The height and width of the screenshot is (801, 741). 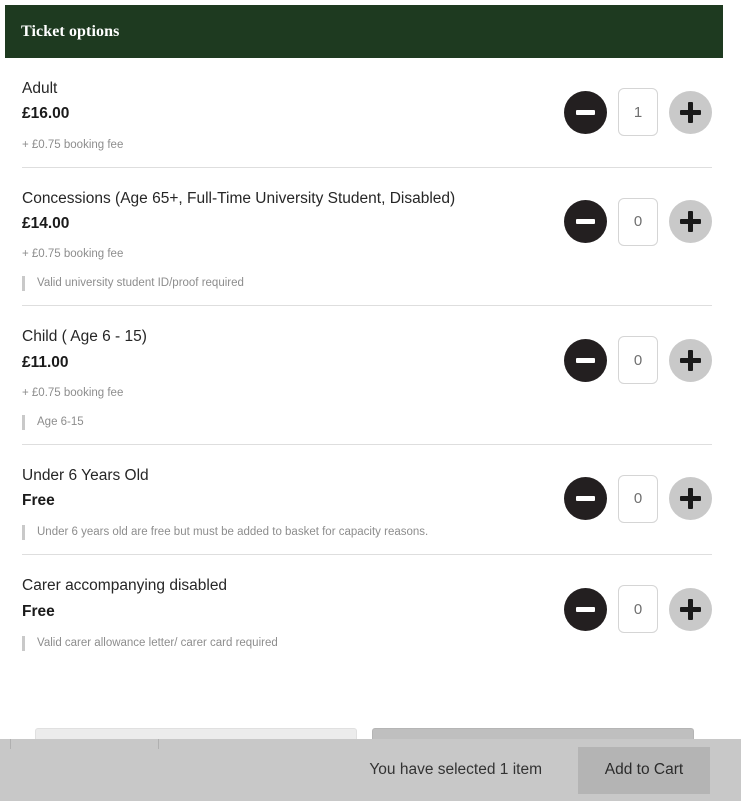 I want to click on ticket-price: £11.00, so click(x=45, y=362).